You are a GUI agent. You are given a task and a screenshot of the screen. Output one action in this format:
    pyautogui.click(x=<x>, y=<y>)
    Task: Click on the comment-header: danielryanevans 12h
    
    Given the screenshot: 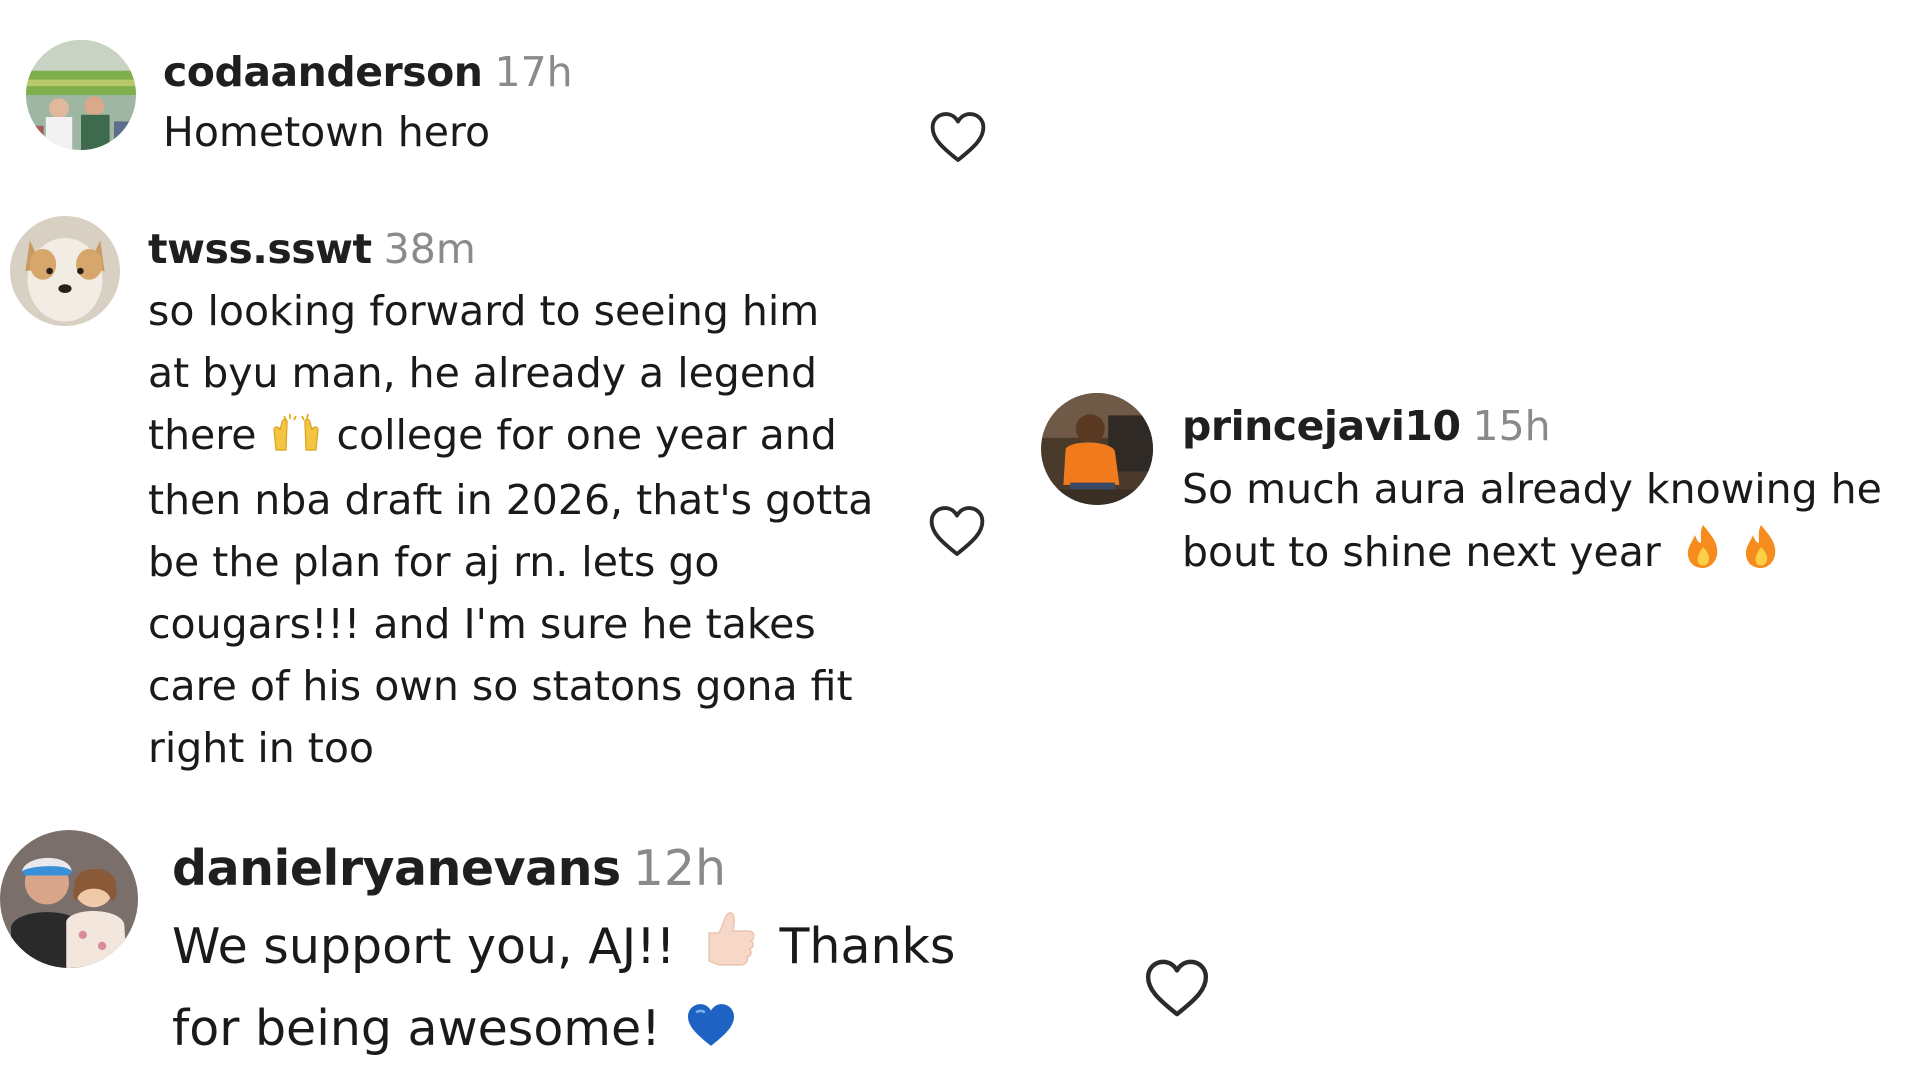 What is the action you would take?
    pyautogui.click(x=563, y=869)
    